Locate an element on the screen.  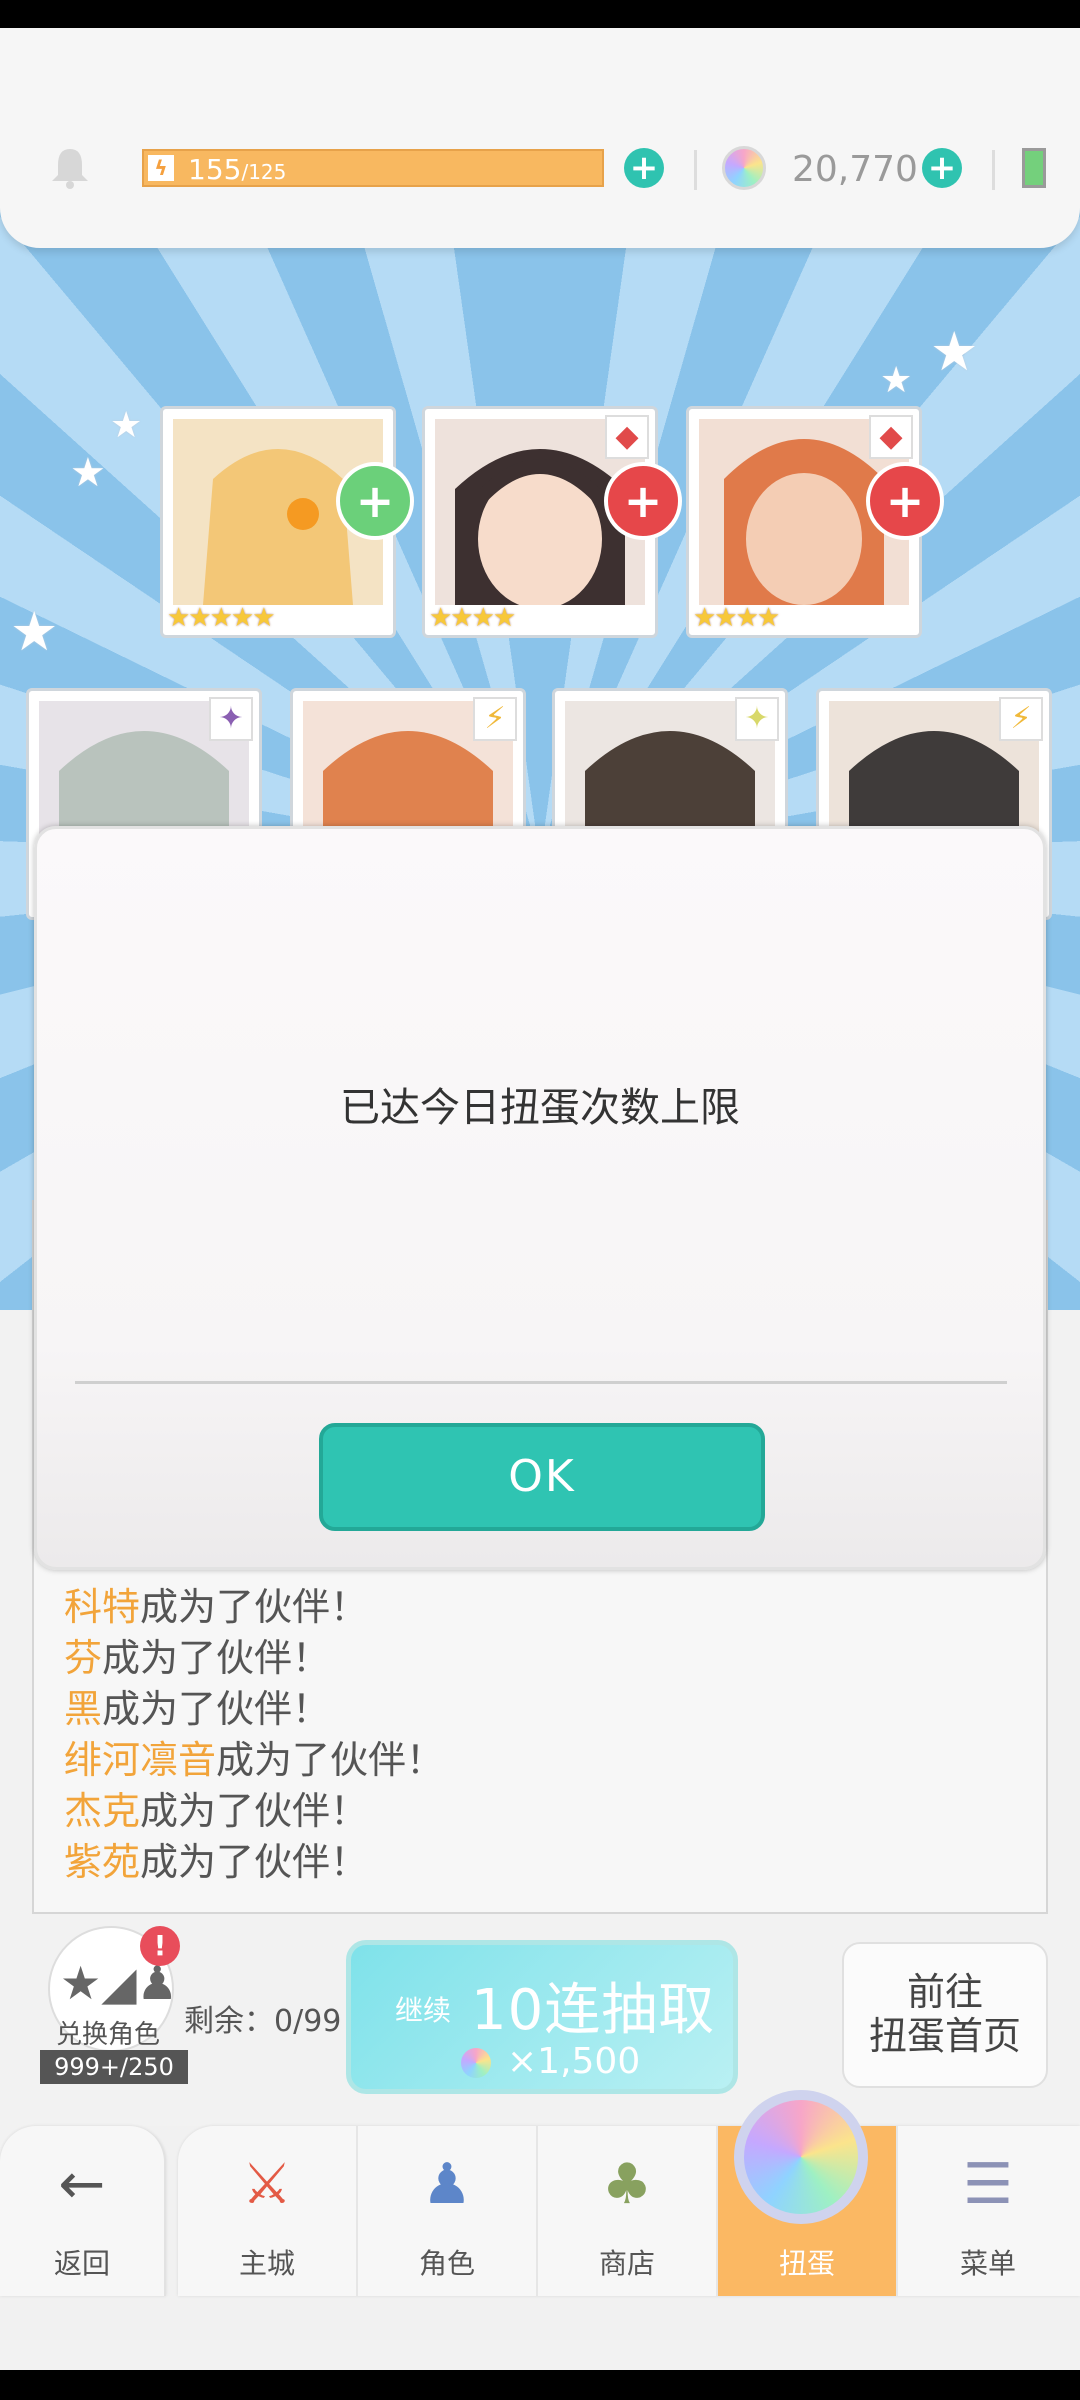
list-item: 绯河凛音成为了伙伴！ is located at coordinates (254, 1760).